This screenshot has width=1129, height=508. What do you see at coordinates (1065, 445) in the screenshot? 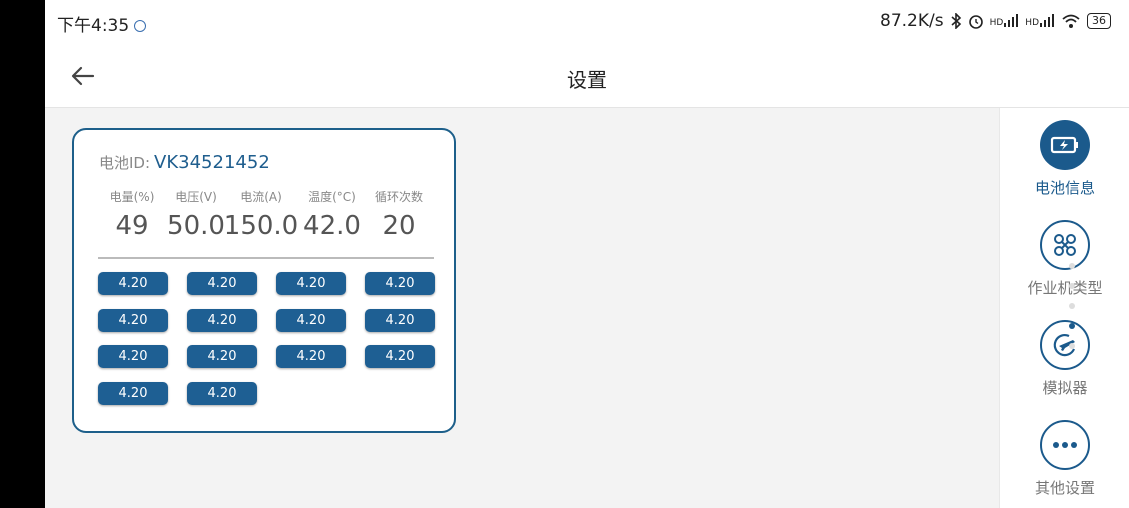
I see `more-icon` at bounding box center [1065, 445].